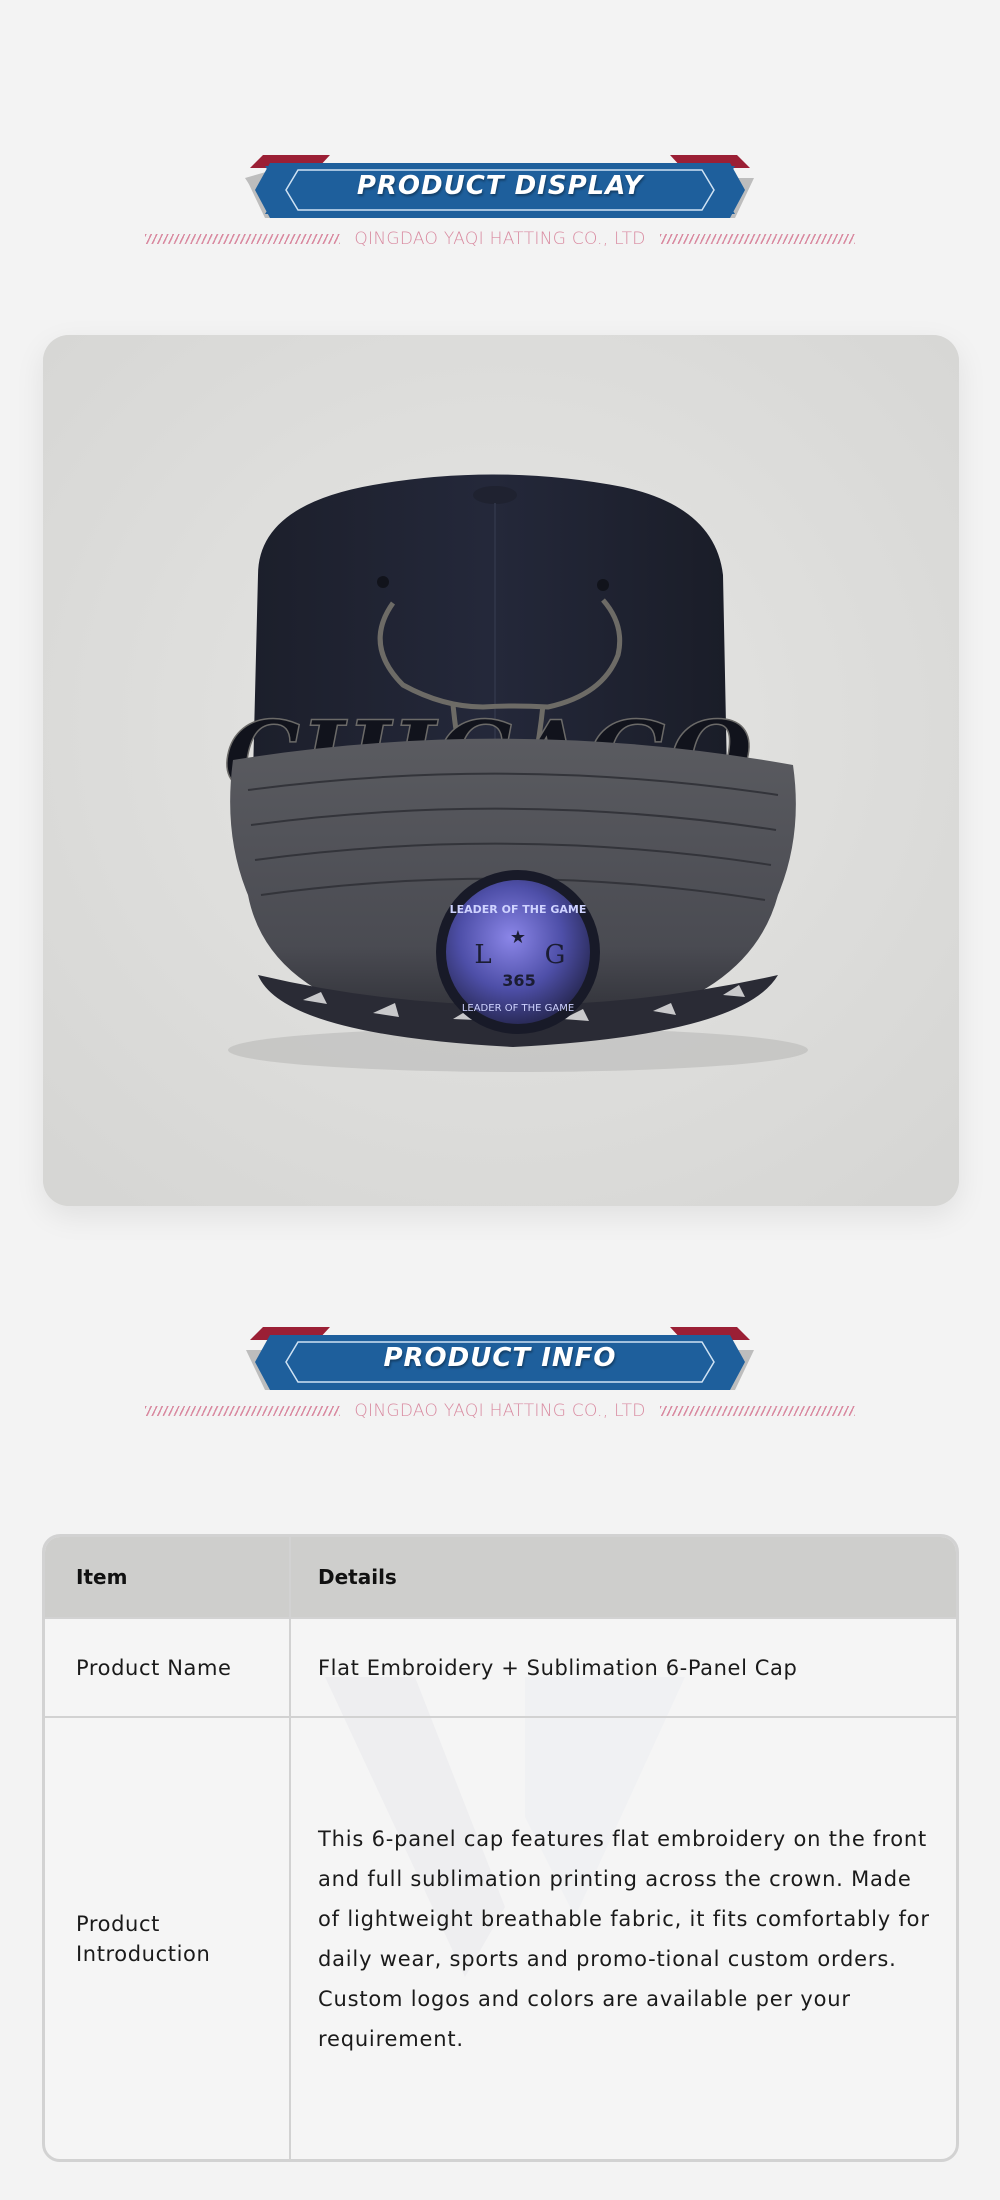 Image resolution: width=1000 pixels, height=2200 pixels. Describe the element at coordinates (168, 1667) in the screenshot. I see `row-label: Product Name` at that location.